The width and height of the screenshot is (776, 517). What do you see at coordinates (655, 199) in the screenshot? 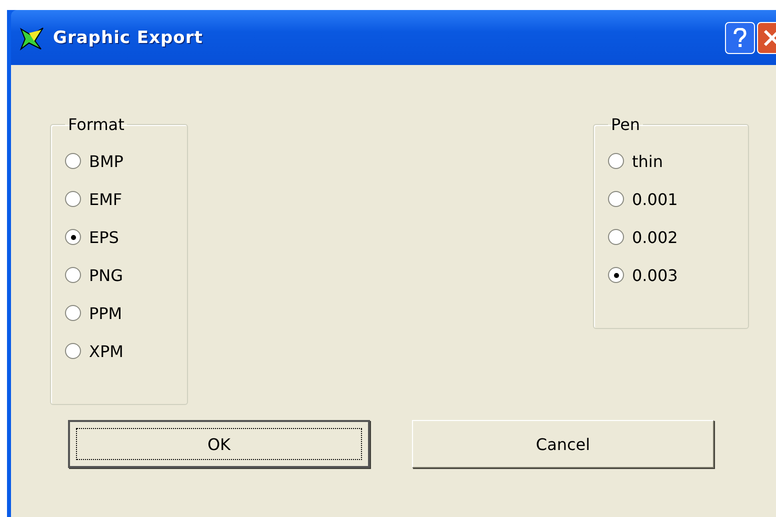
I see `option-label: 0.001` at bounding box center [655, 199].